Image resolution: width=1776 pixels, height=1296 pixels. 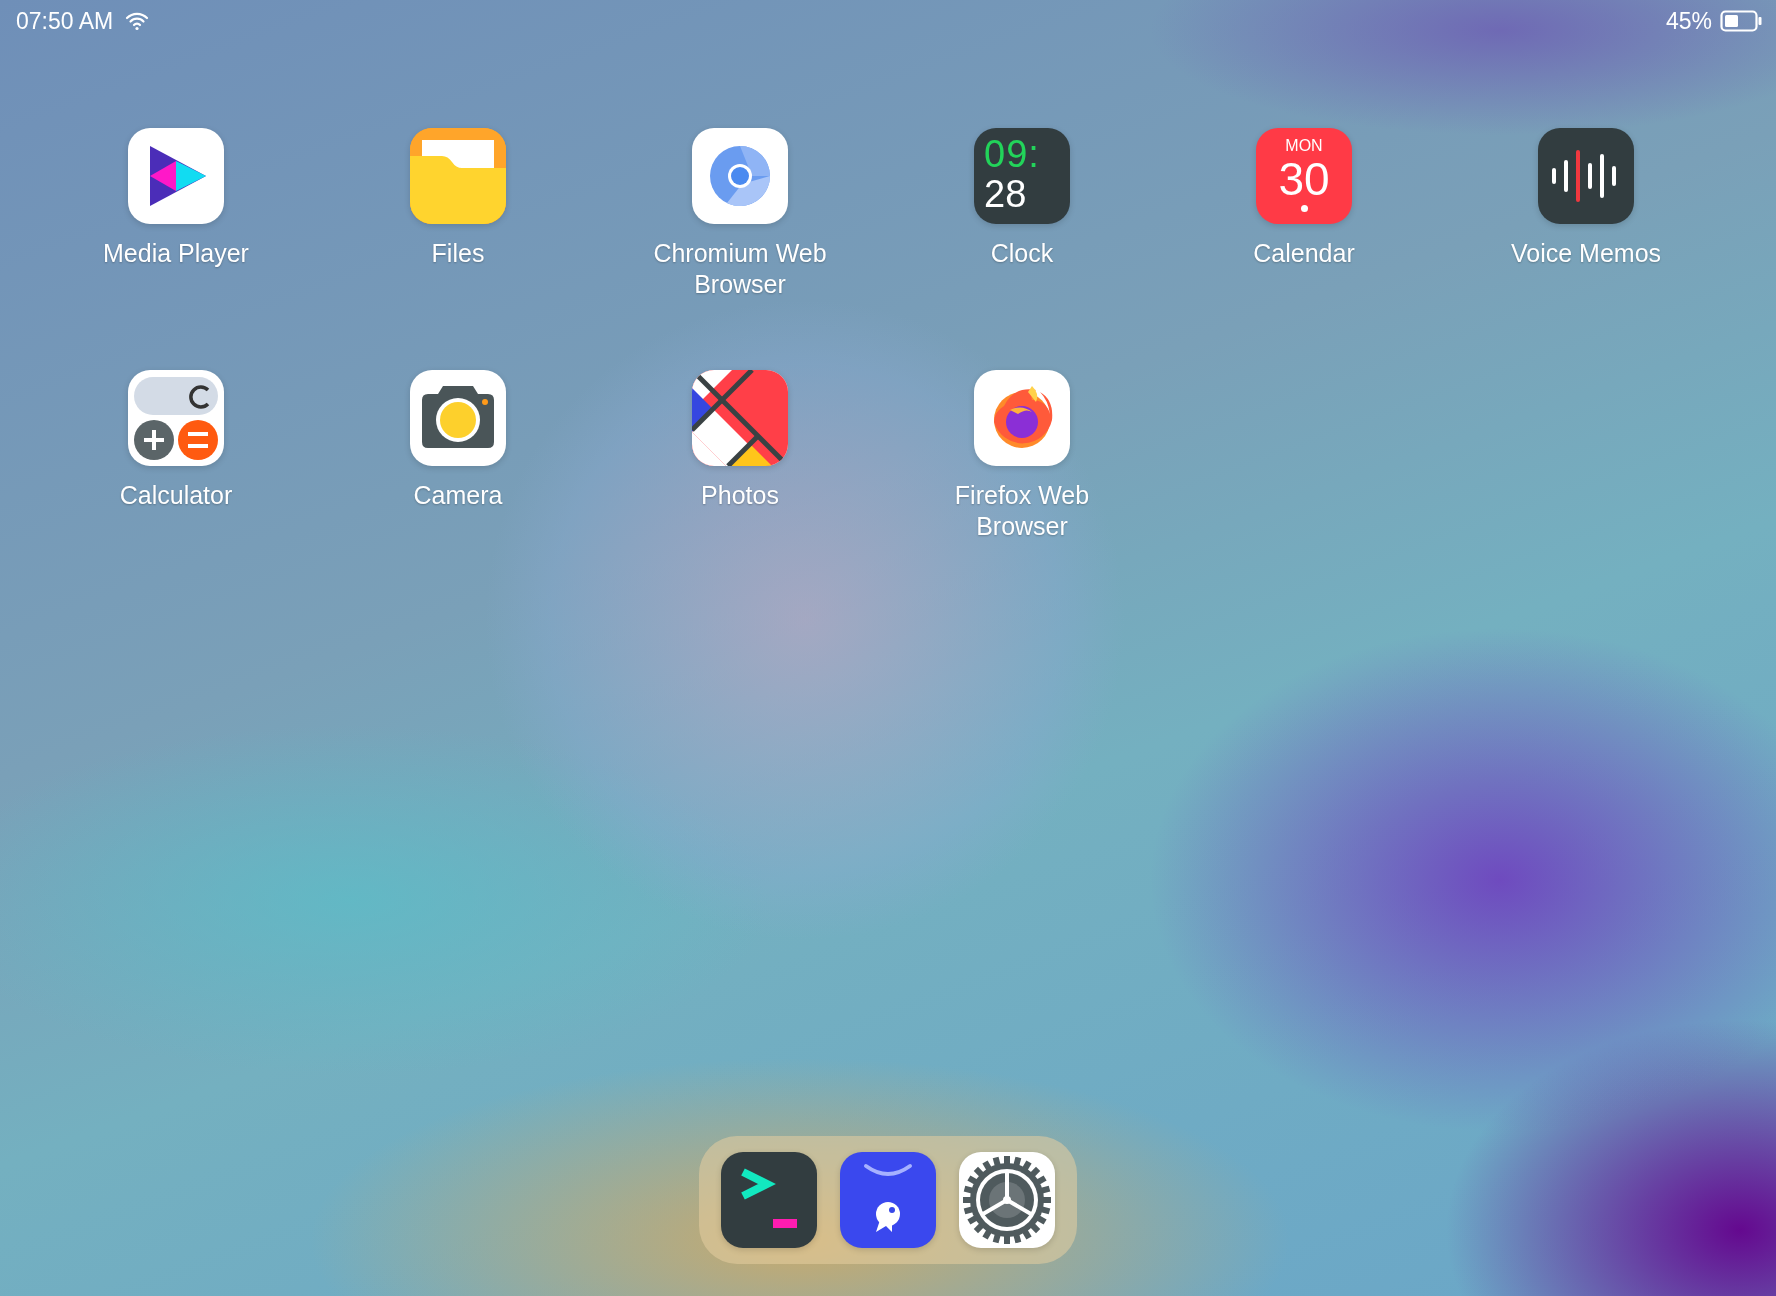 I want to click on store-icon, so click(x=888, y=1200).